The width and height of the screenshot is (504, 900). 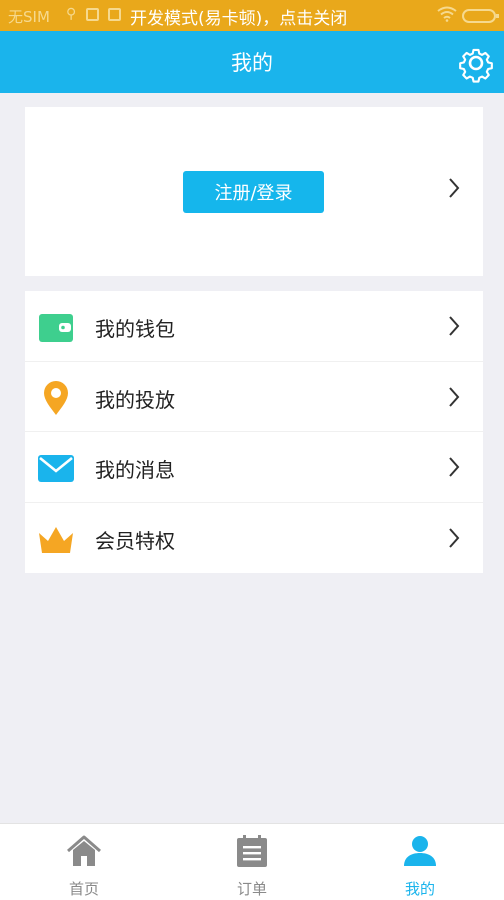 I want to click on menu-item-wallet: 我的钱包, so click(x=254, y=326).